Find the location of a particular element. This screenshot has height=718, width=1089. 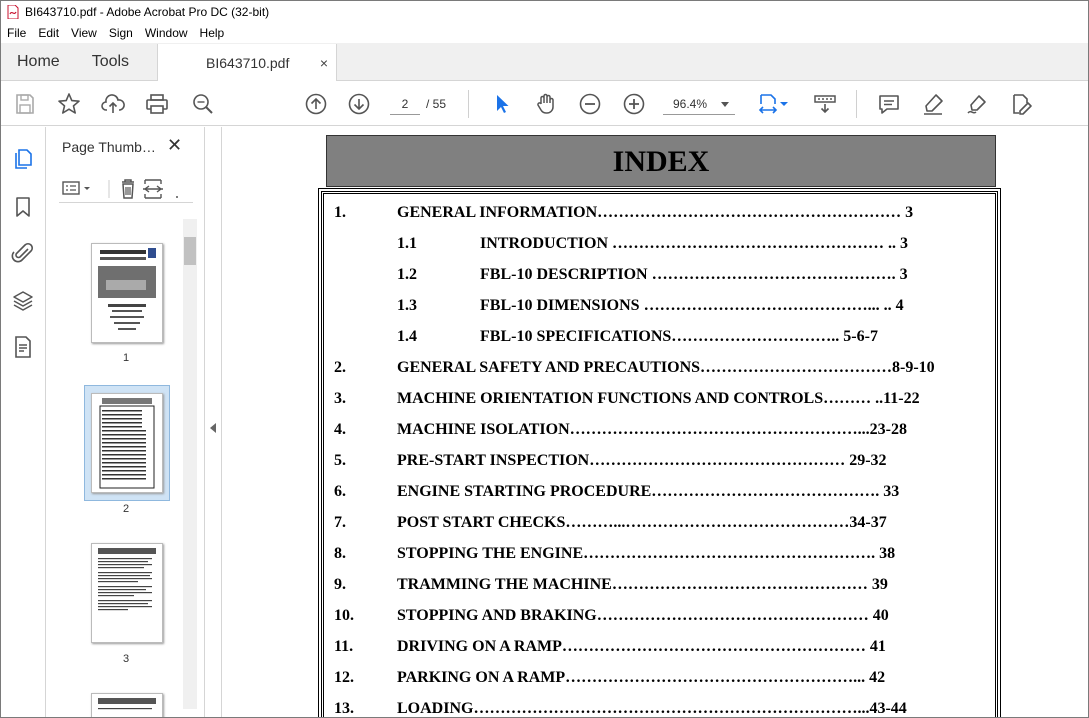

index-entry-number: 1.4 is located at coordinates (407, 336).